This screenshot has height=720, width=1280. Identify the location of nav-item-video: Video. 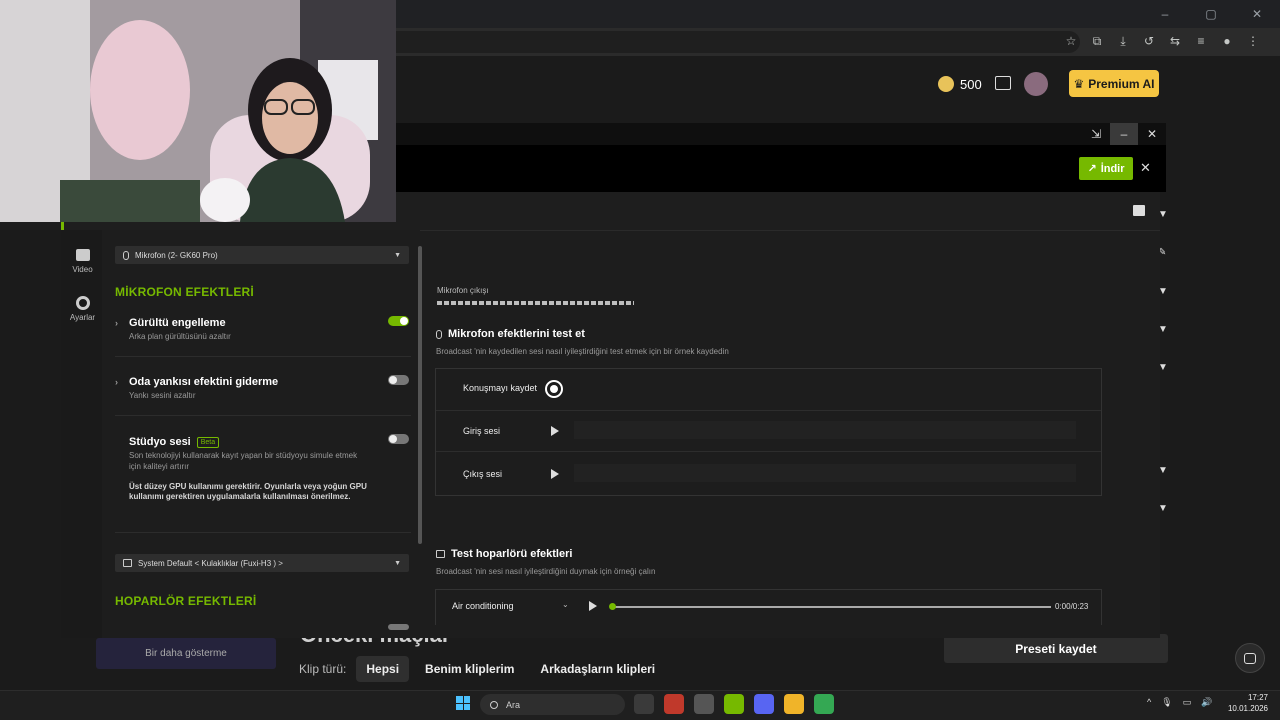
(82, 261).